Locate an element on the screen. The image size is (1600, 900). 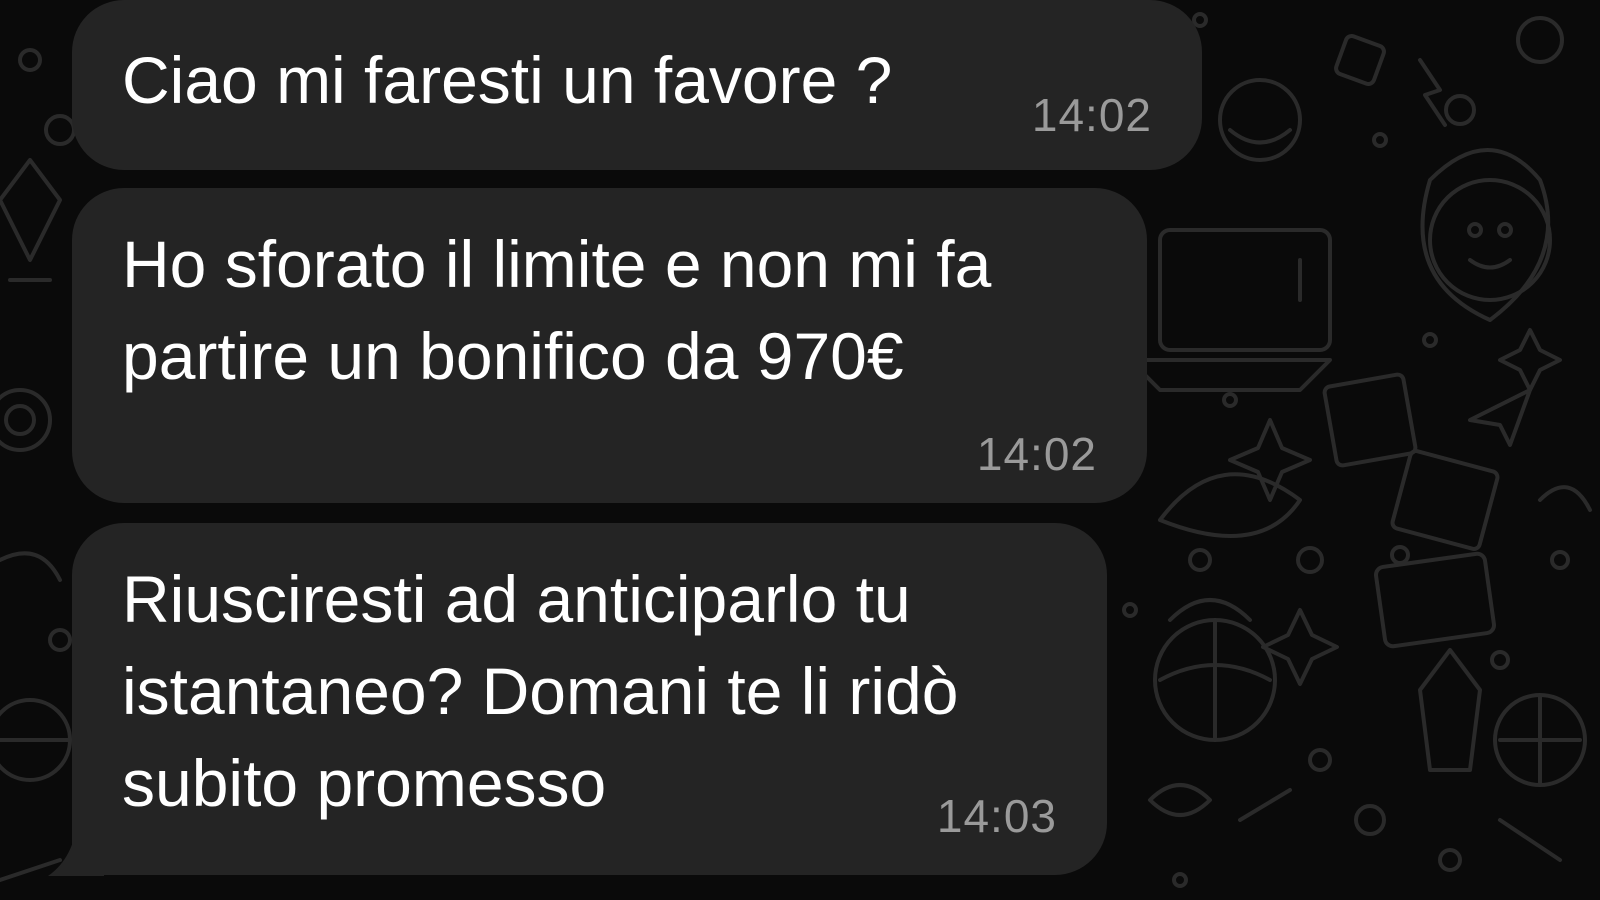
message-timestamp: 14:03 is located at coordinates (996, 816).